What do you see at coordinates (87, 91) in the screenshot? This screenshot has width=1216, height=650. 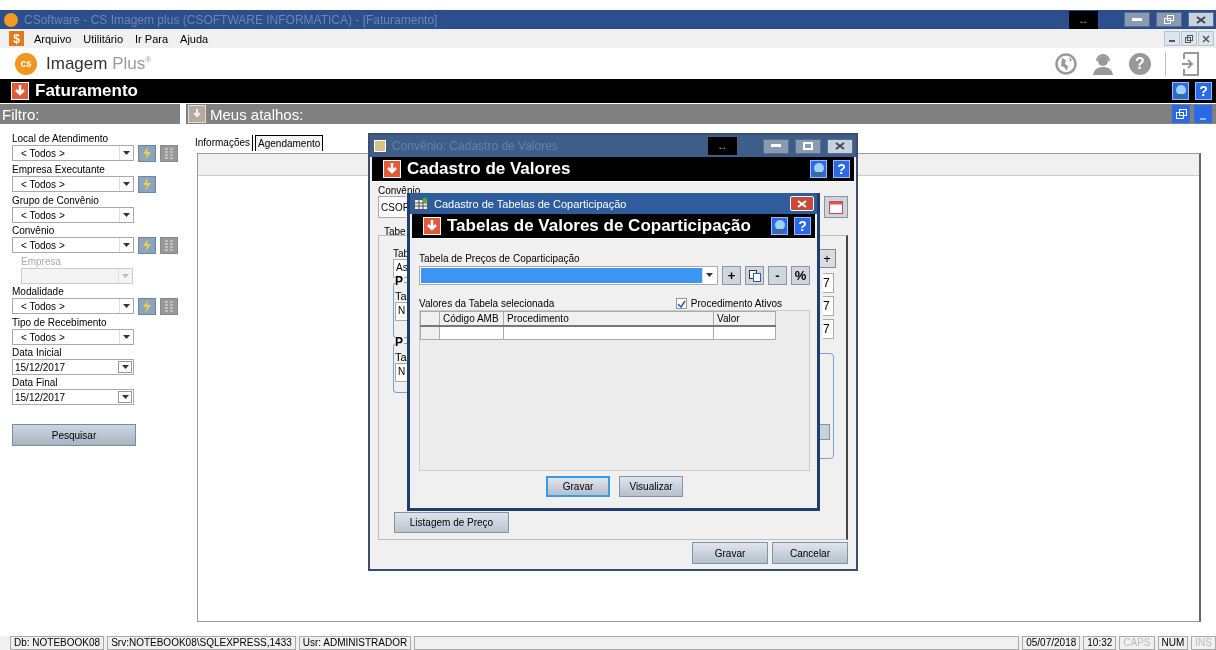 I see `module-title: Faturamento` at bounding box center [87, 91].